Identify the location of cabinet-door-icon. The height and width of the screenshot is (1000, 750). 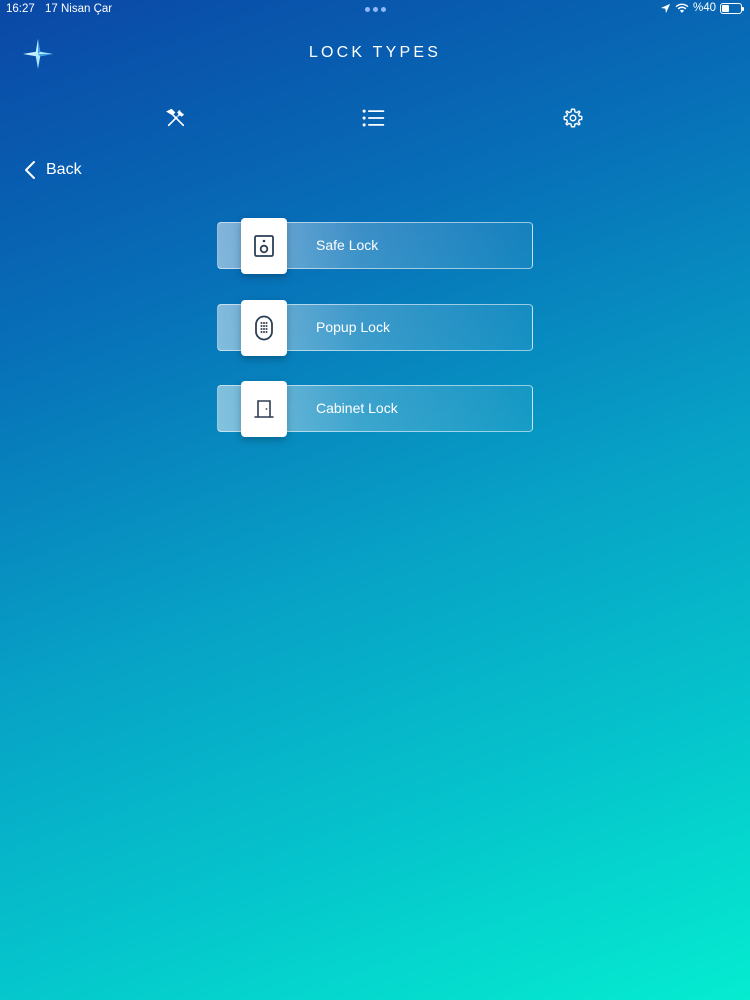
(264, 409).